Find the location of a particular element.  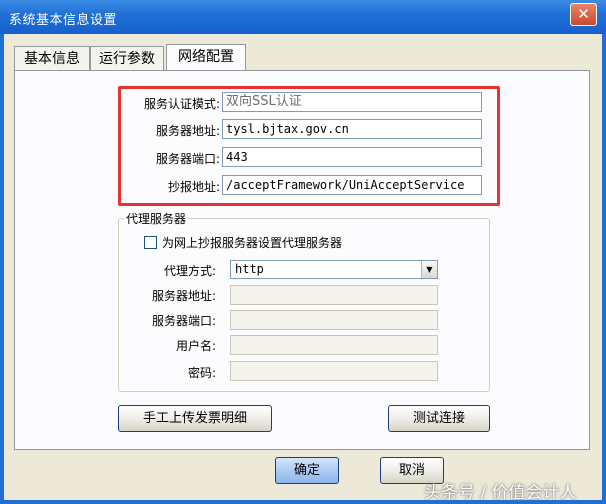

server-port-label: 服务器端口: is located at coordinates (187, 159).